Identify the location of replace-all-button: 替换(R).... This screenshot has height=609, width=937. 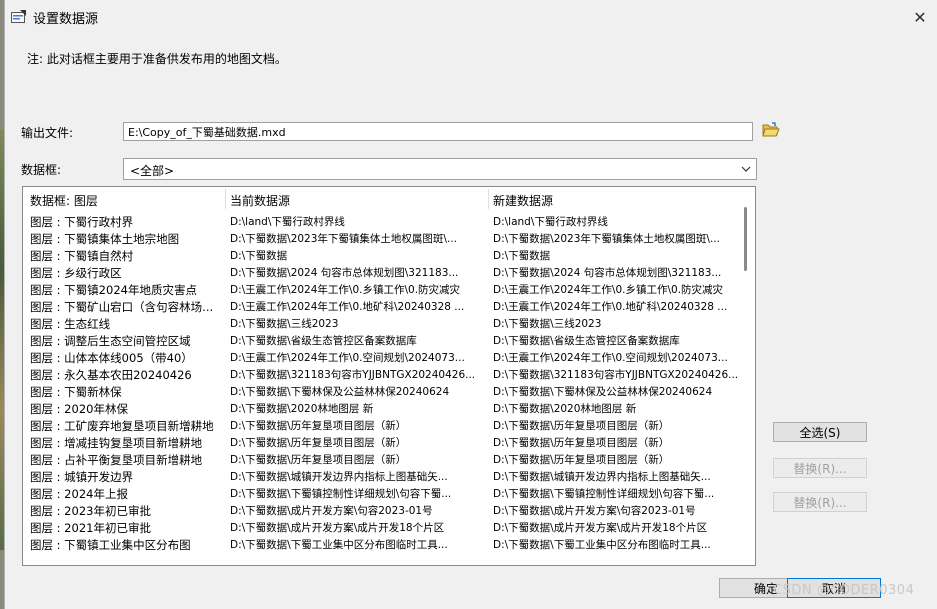
(820, 502).